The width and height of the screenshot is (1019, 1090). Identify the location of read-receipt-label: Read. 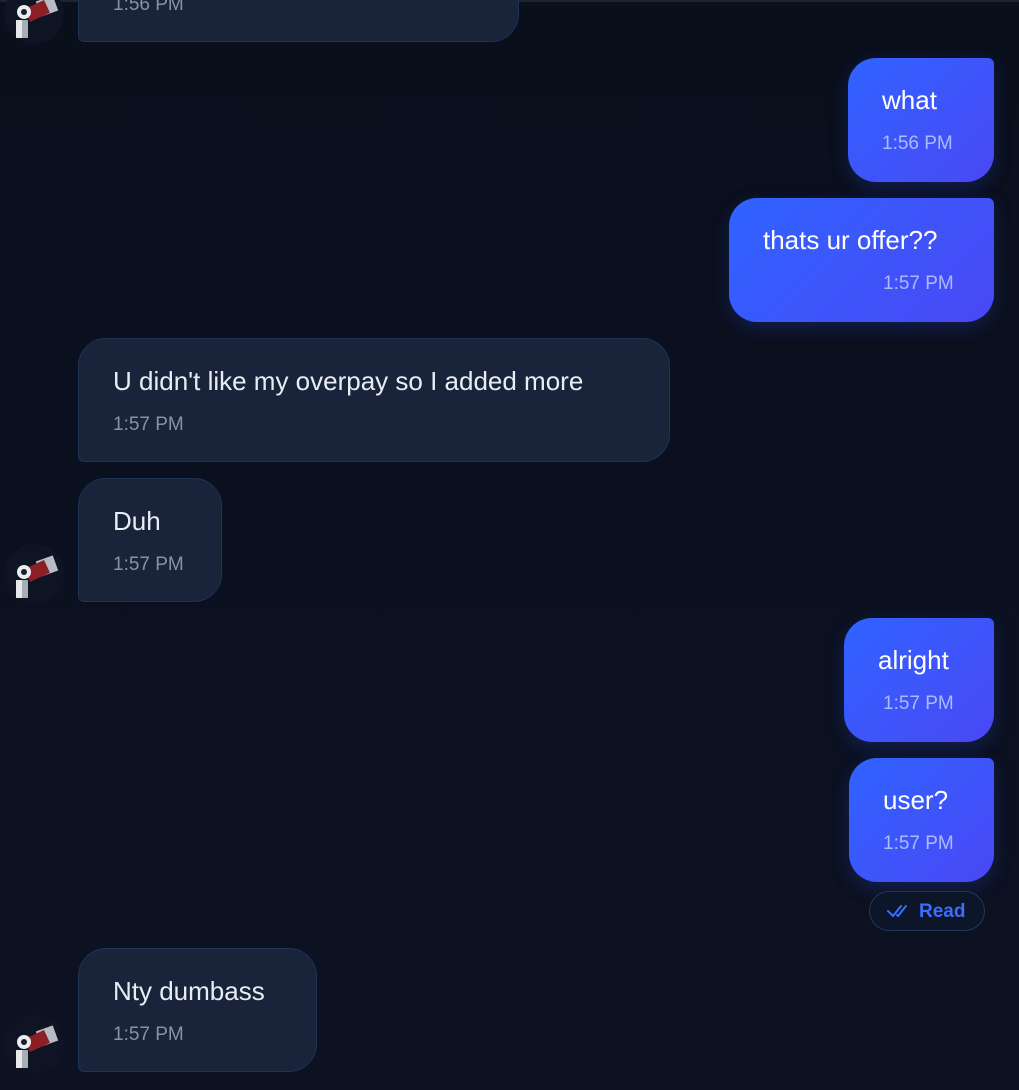
(942, 911).